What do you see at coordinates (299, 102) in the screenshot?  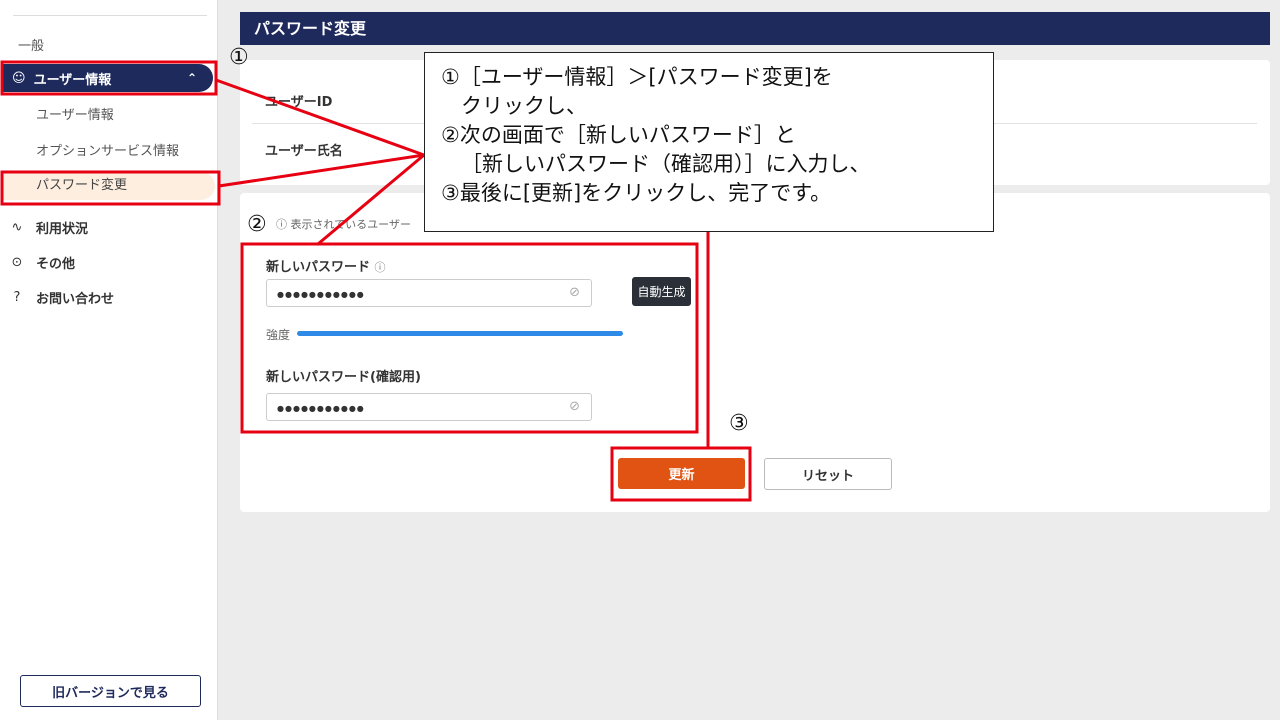 I see `user-id-label: ユーザーID` at bounding box center [299, 102].